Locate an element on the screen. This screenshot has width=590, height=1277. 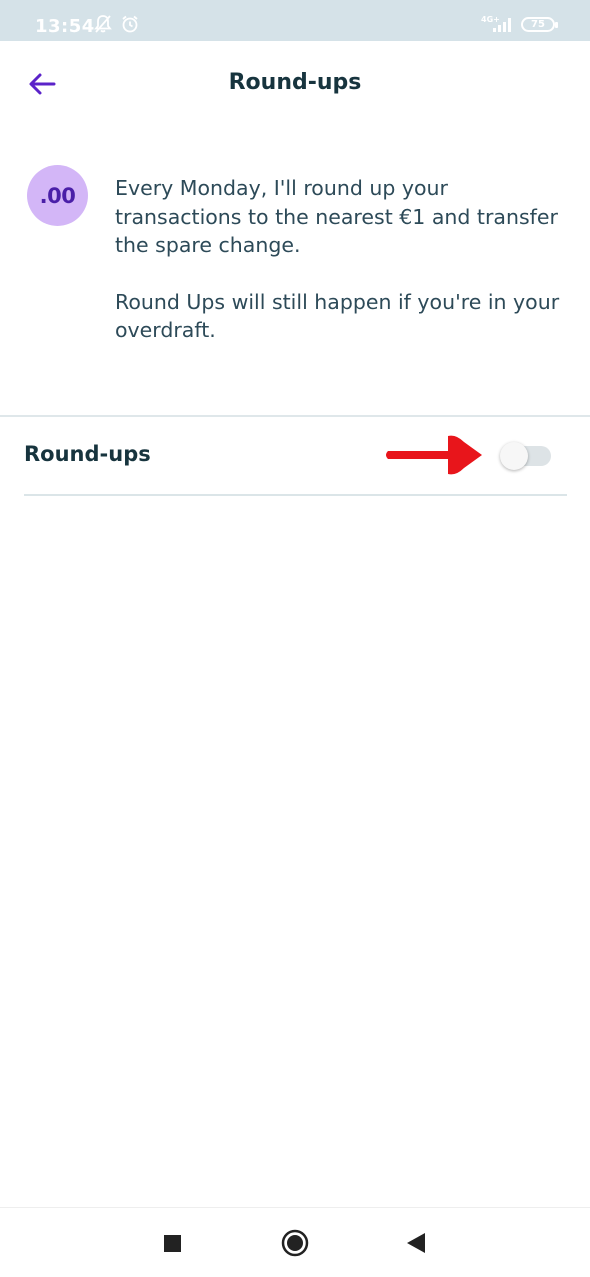
page-title: Round-ups is located at coordinates (295, 82).